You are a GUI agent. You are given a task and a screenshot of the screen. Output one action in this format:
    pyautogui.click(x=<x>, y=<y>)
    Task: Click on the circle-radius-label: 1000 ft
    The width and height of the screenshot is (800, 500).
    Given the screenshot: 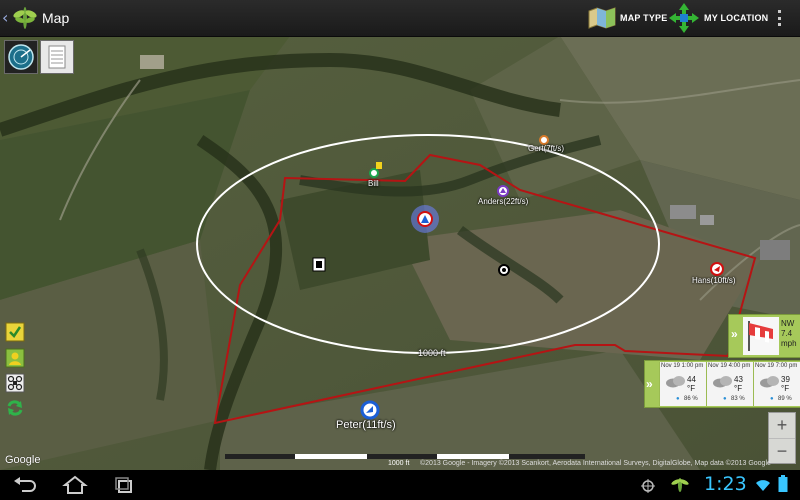 What is the action you would take?
    pyautogui.click(x=432, y=353)
    